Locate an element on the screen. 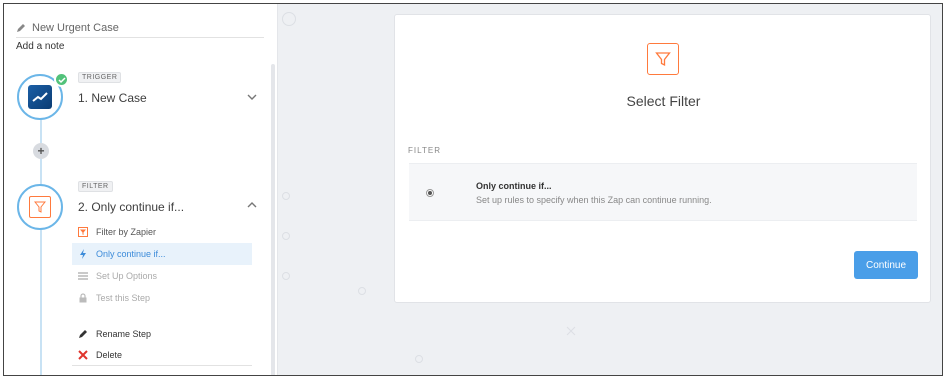 The height and width of the screenshot is (379, 946). sub-item-set-up-options: Set Up Options is located at coordinates (162, 276).